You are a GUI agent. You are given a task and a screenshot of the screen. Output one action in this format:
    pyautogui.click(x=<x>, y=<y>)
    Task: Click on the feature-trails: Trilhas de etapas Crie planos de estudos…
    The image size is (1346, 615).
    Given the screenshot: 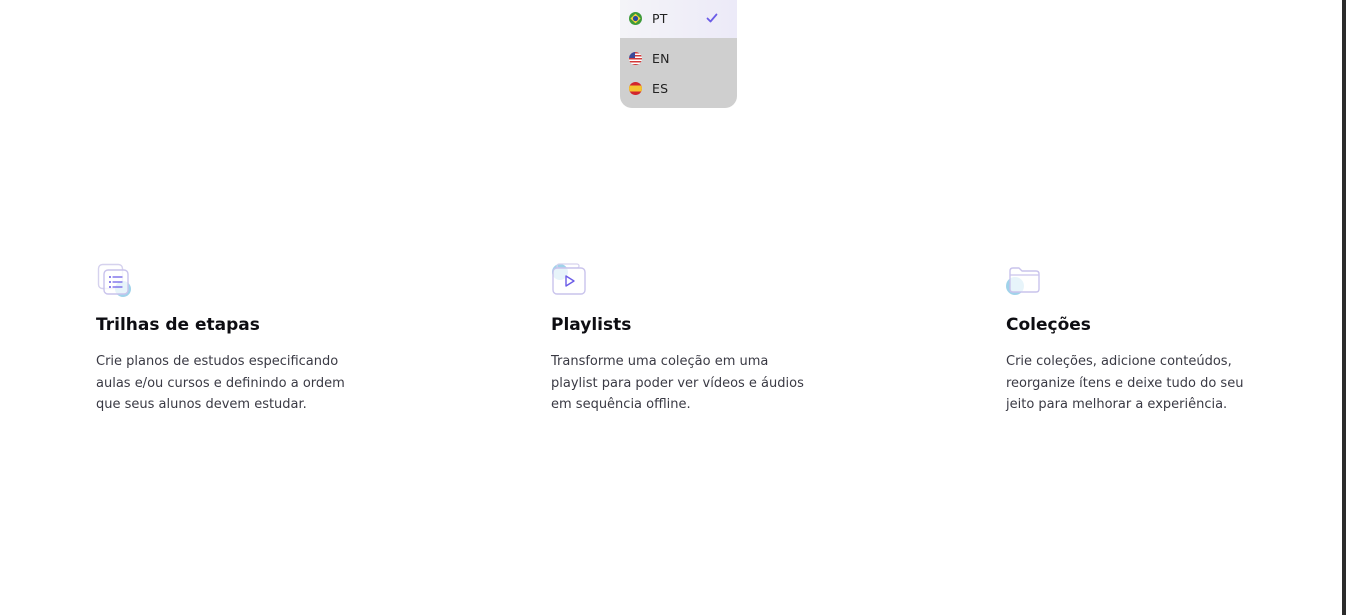 What is the action you would take?
    pyautogui.click(x=231, y=339)
    